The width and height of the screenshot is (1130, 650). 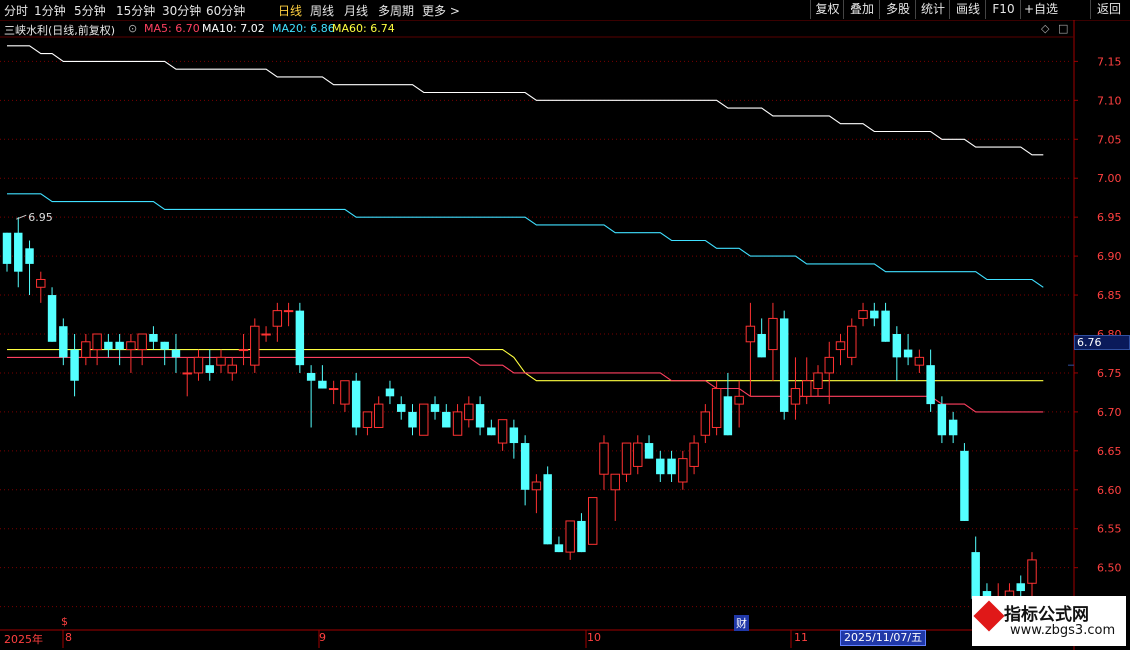 What do you see at coordinates (989, 616) in the screenshot?
I see `brand-logo-icon` at bounding box center [989, 616].